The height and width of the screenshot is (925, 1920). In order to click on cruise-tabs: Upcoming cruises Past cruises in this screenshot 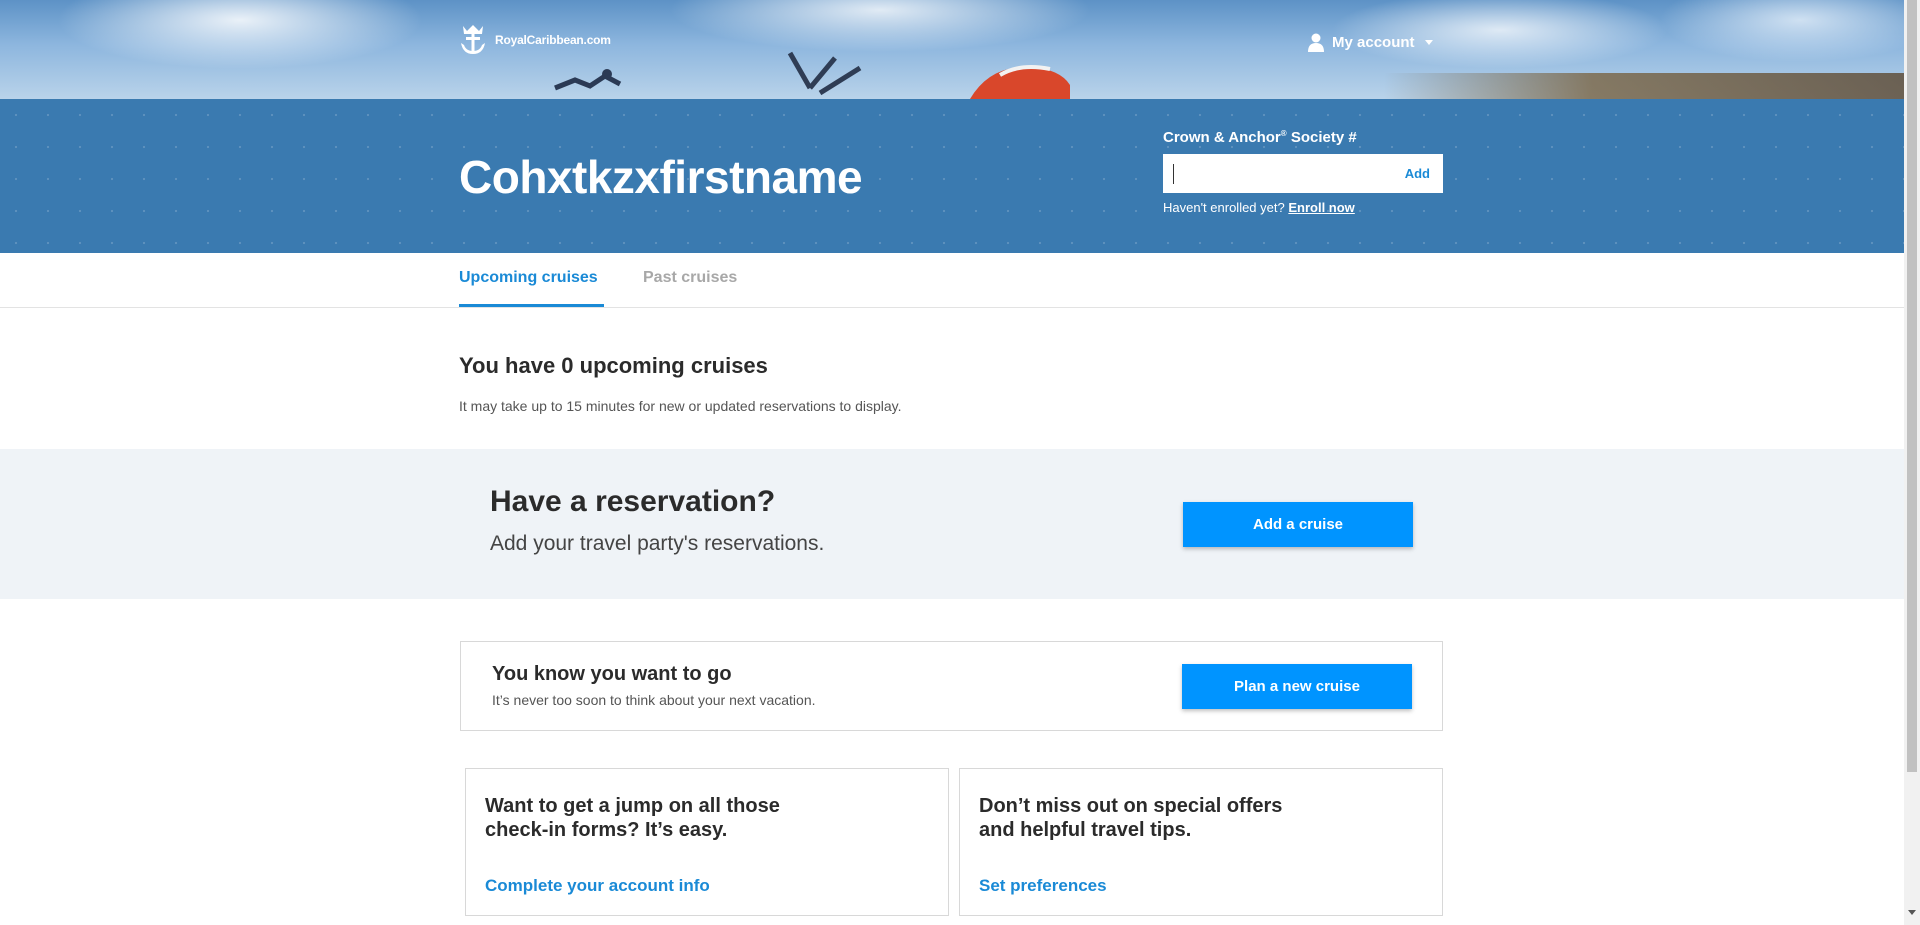, I will do `click(952, 280)`.